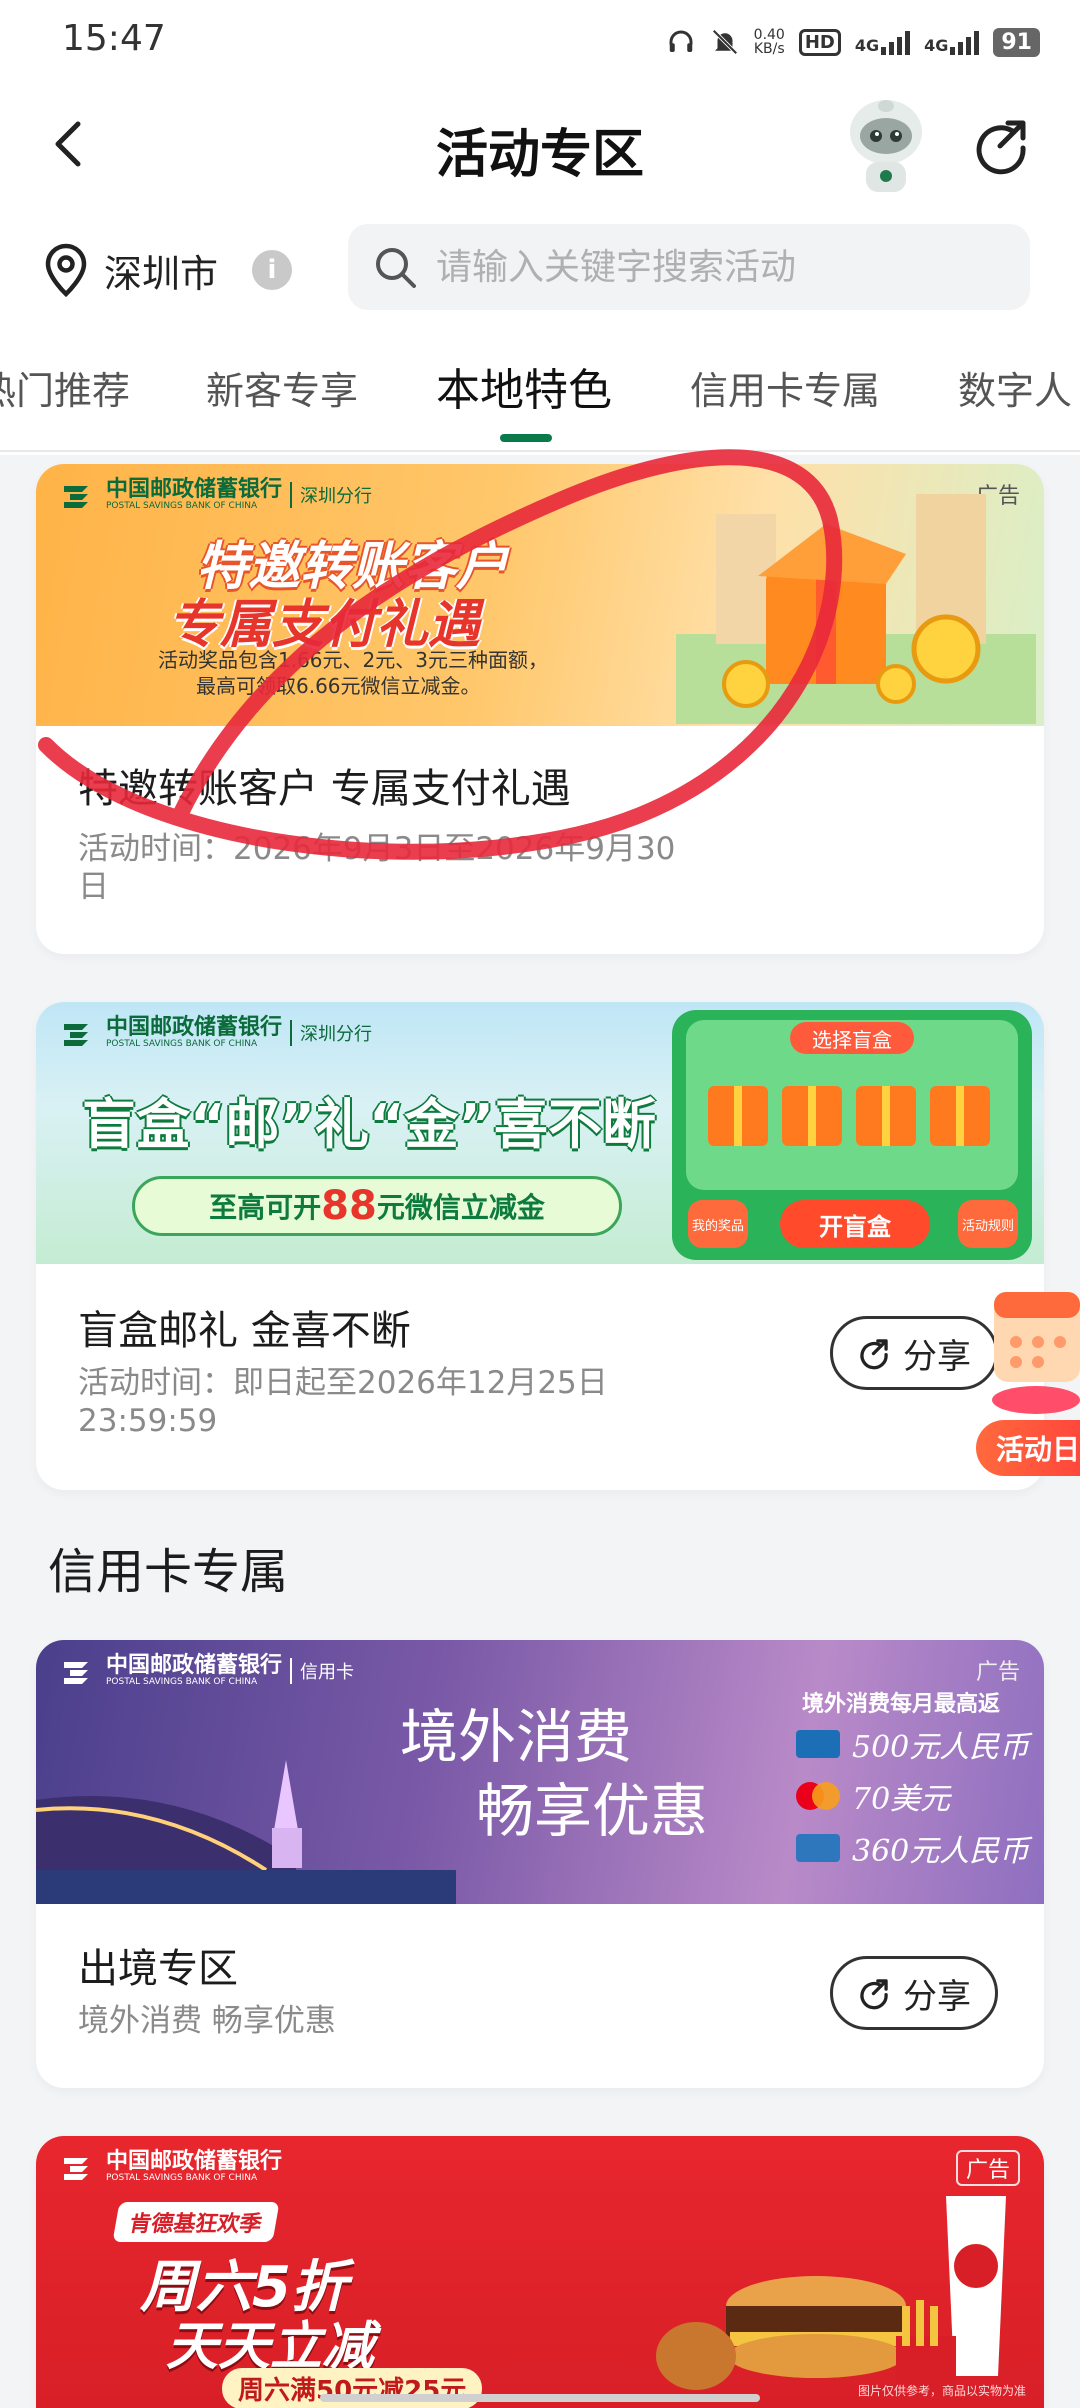 The image size is (1080, 2408). I want to click on signal-2: 4G, so click(952, 42).